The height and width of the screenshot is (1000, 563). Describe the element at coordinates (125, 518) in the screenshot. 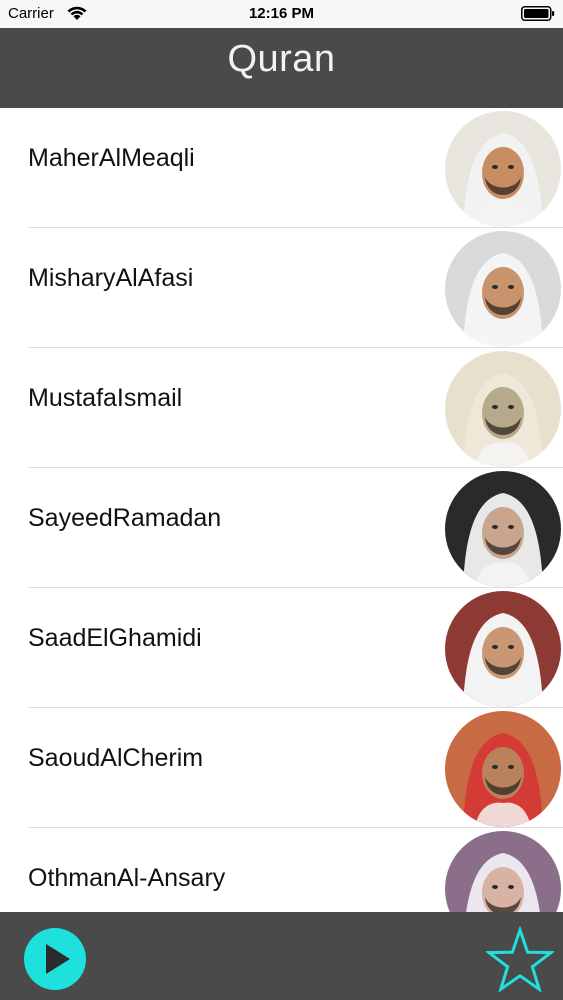

I see `reciter-name: SayeedRamadan` at that location.